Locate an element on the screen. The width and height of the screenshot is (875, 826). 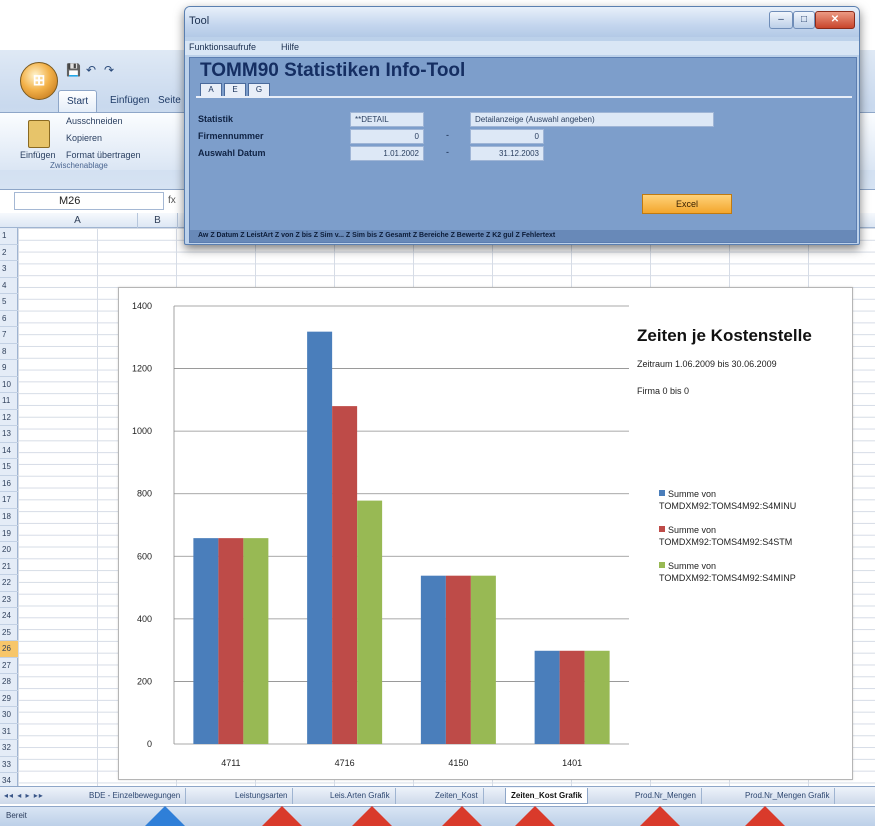
sheet-tab-prod-nr-mengen: Prod.Nr_Mengen is located at coordinates (666, 796).